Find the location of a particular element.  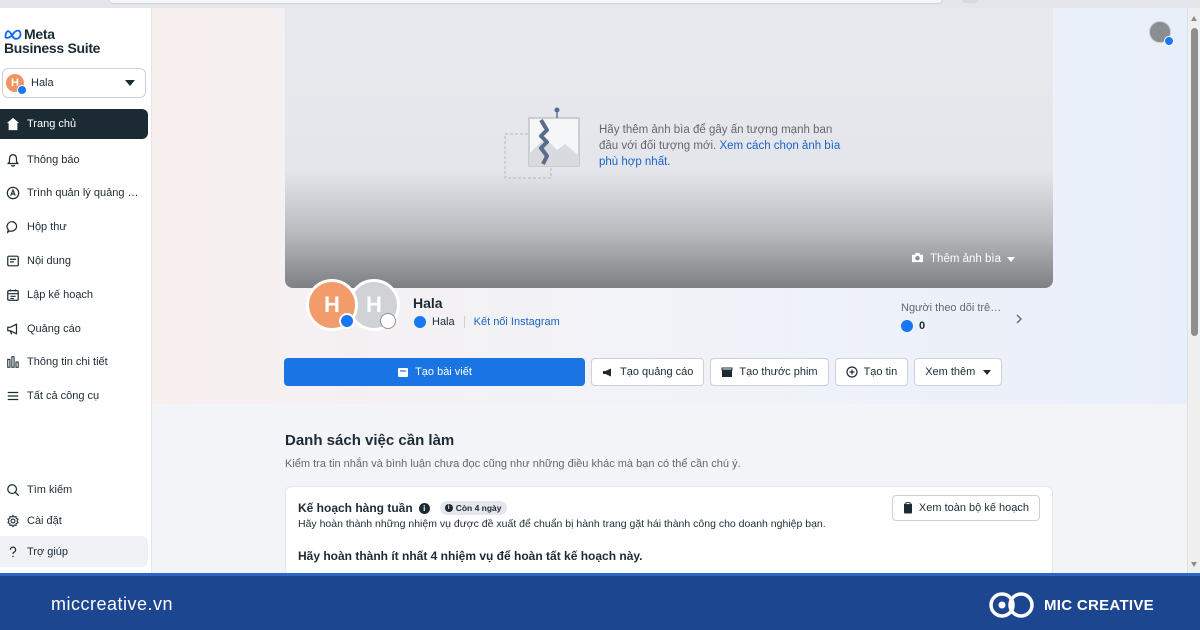

followers-value: 0 is located at coordinates (966, 326).